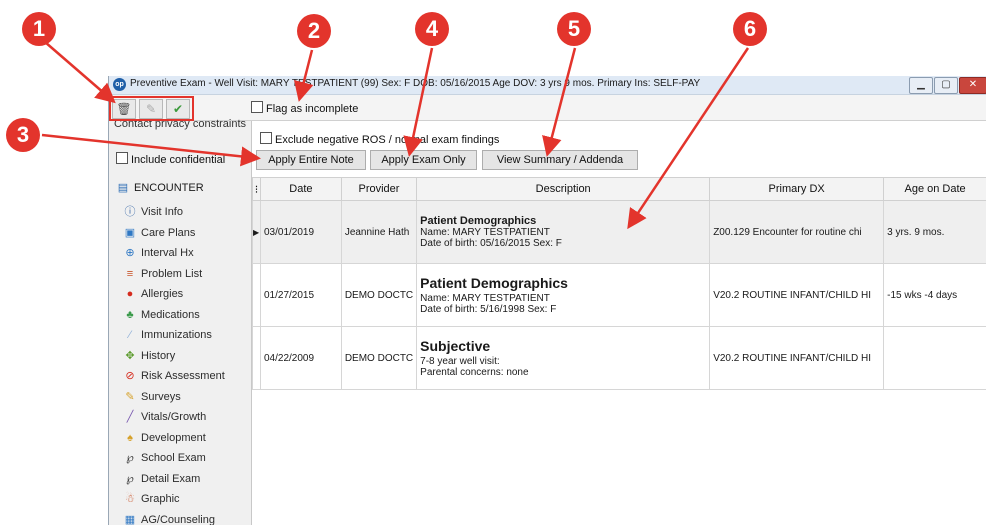 Image resolution: width=986 pixels, height=525 pixels. I want to click on annotation-marker-3: 3, so click(23, 135).